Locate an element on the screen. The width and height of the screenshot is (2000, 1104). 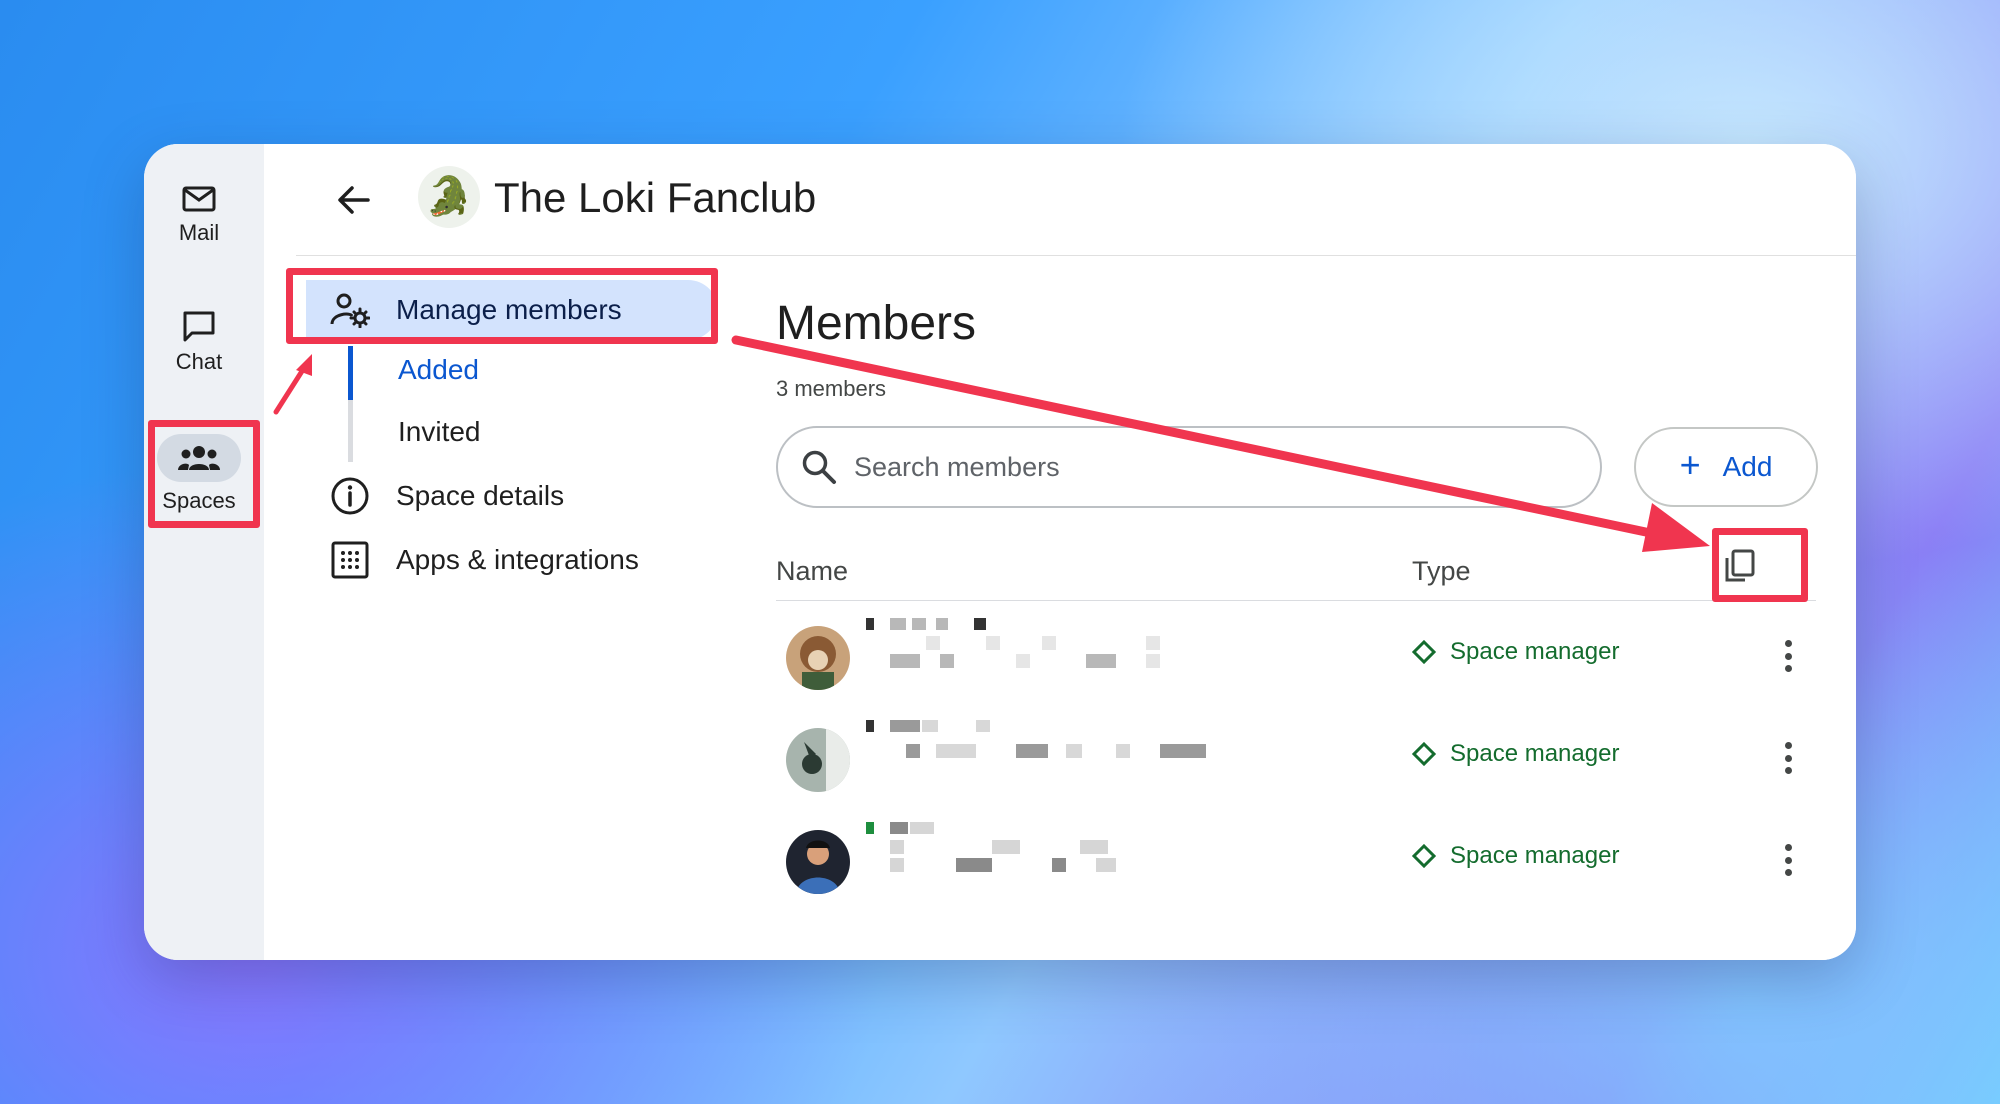
back-button is located at coordinates (354, 200).